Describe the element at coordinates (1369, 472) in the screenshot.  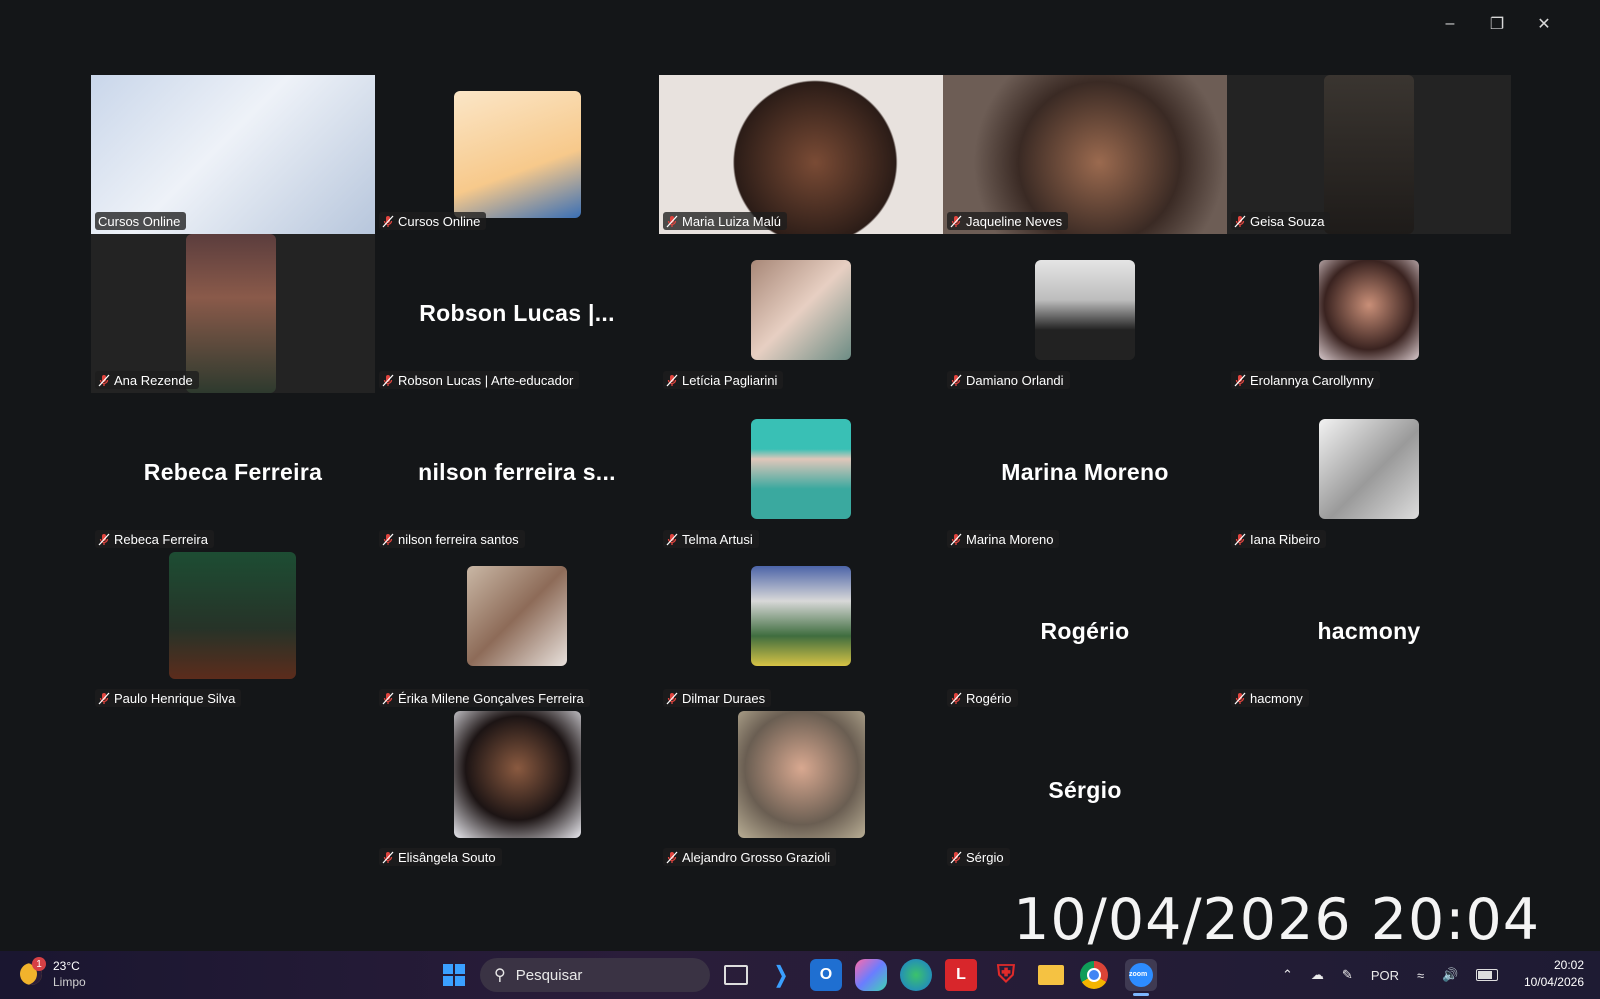
I see `participant-tile: Iana Ribeiro` at that location.